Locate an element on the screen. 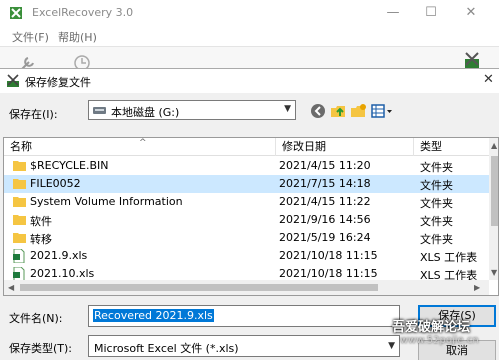 Image resolution: width=499 pixels, height=360 pixels. file-name: System Volume Information is located at coordinates (106, 201).